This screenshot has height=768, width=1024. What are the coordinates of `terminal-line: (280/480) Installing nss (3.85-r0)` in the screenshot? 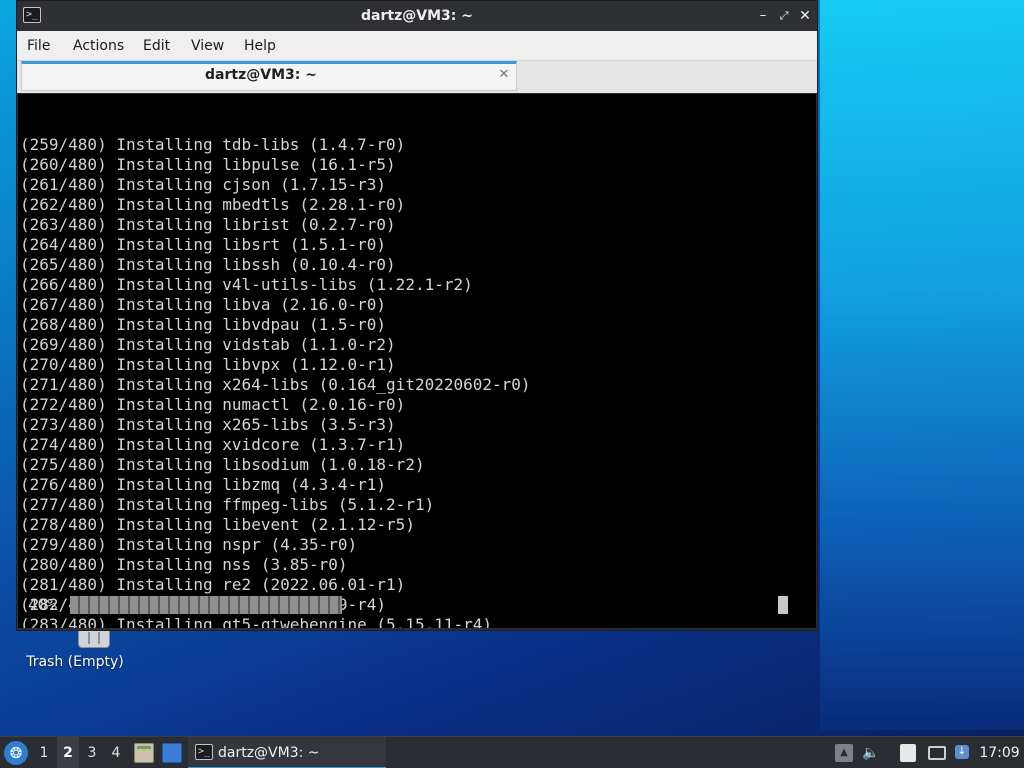 It's located at (184, 564).